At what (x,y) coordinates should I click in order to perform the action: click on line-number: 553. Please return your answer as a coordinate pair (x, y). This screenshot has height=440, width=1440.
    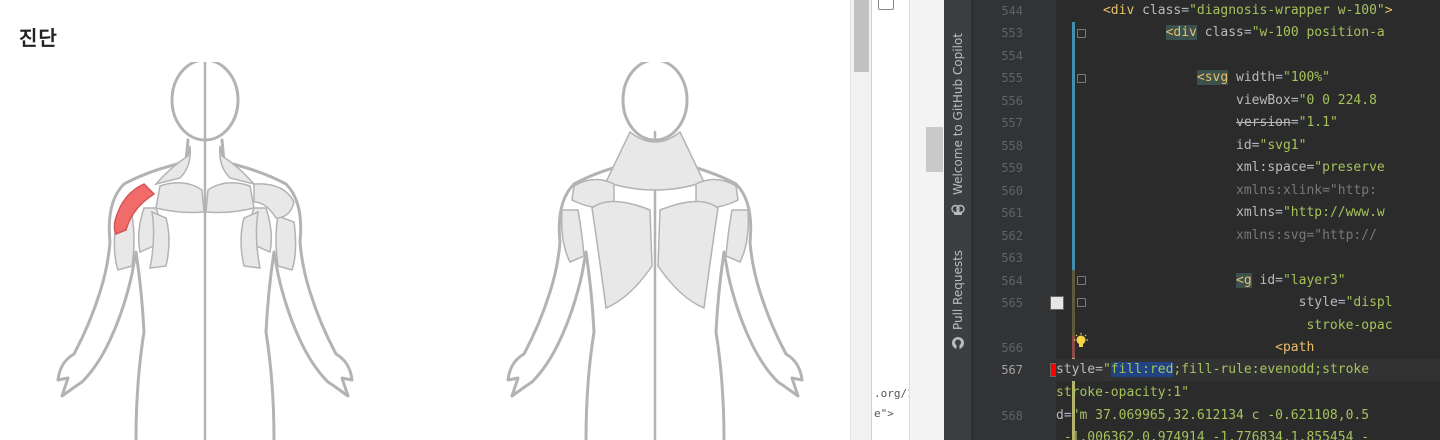
    Looking at the image, I should click on (1012, 33).